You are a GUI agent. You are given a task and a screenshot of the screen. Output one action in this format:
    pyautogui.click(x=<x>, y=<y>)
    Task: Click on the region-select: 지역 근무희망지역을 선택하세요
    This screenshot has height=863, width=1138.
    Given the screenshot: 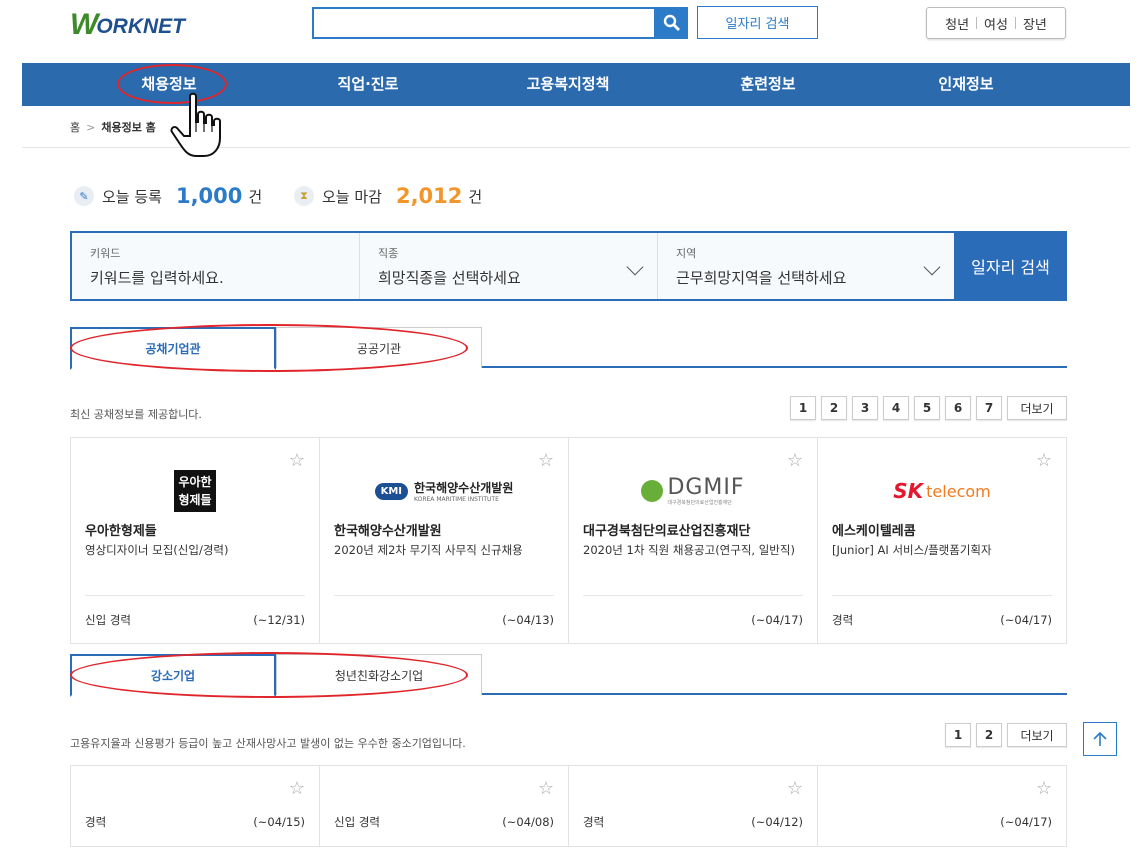 What is the action you would take?
    pyautogui.click(x=806, y=266)
    